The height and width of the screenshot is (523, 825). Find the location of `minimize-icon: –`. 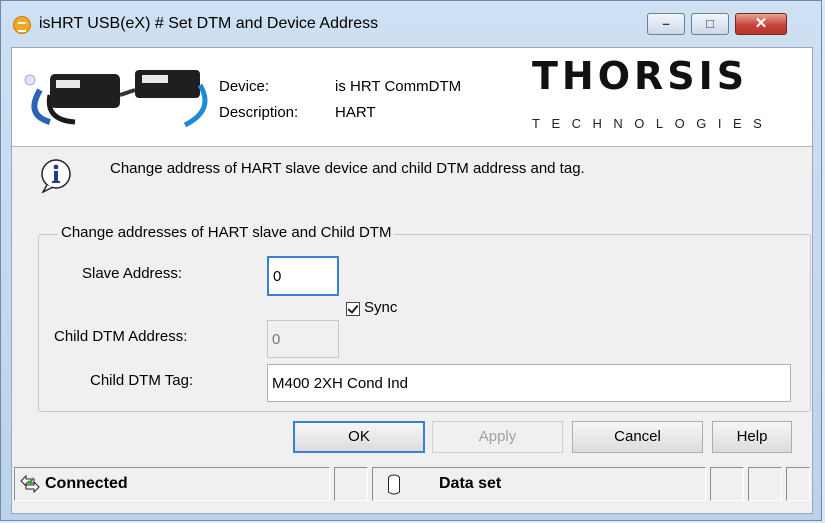

minimize-icon: – is located at coordinates (666, 23).